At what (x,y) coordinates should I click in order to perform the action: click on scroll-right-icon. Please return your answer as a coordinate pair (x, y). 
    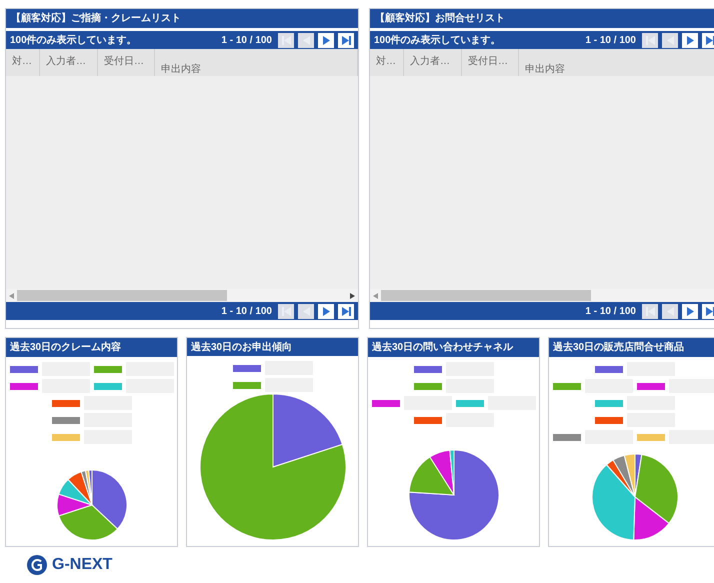
    Looking at the image, I should click on (352, 295).